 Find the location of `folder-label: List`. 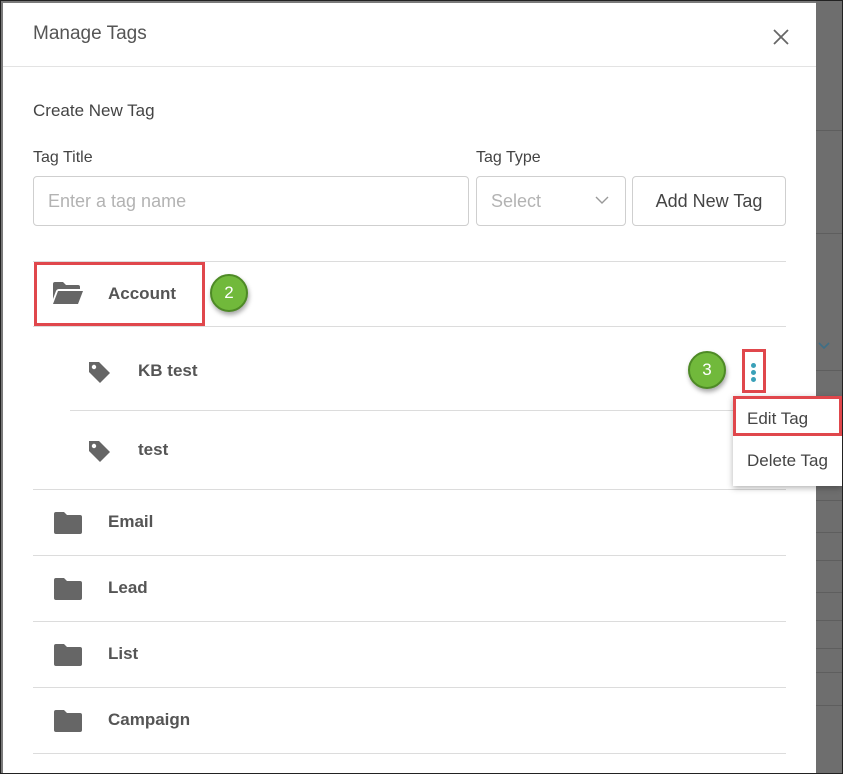

folder-label: List is located at coordinates (123, 653).